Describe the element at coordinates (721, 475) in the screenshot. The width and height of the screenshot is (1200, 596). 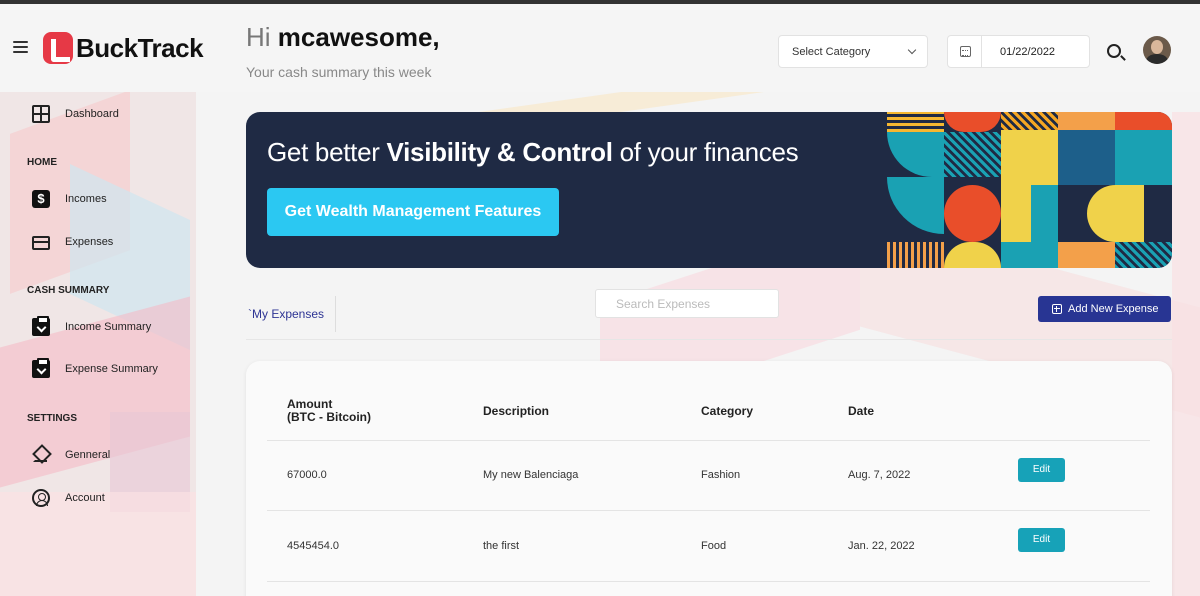
I see `cell-category: Fashion` at that location.